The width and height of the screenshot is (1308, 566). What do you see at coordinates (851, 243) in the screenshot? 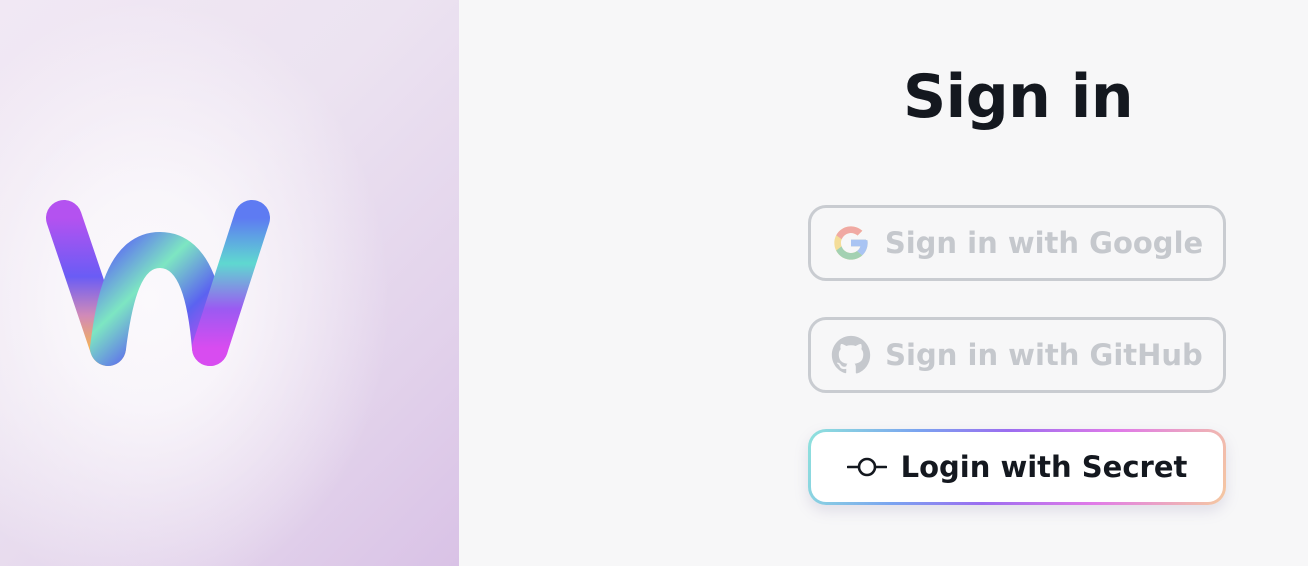
I see `google-icon` at bounding box center [851, 243].